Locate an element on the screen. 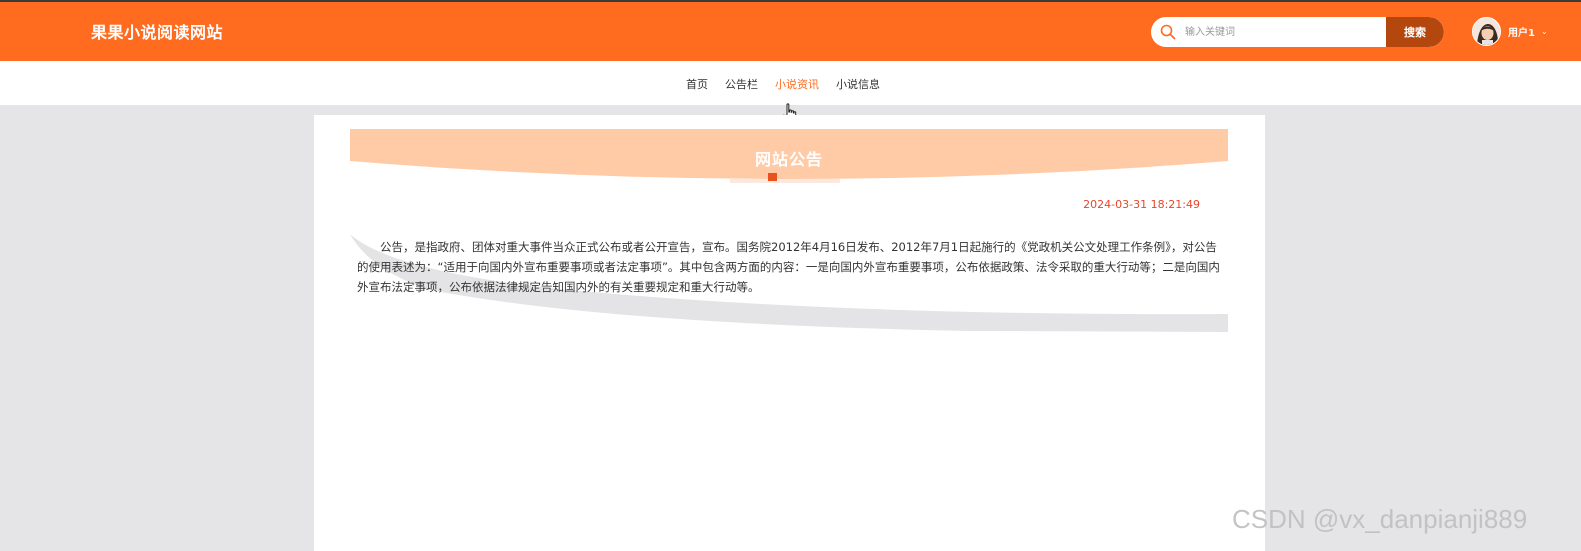 The height and width of the screenshot is (551, 1581). search-box: 搜索 is located at coordinates (1297, 32).